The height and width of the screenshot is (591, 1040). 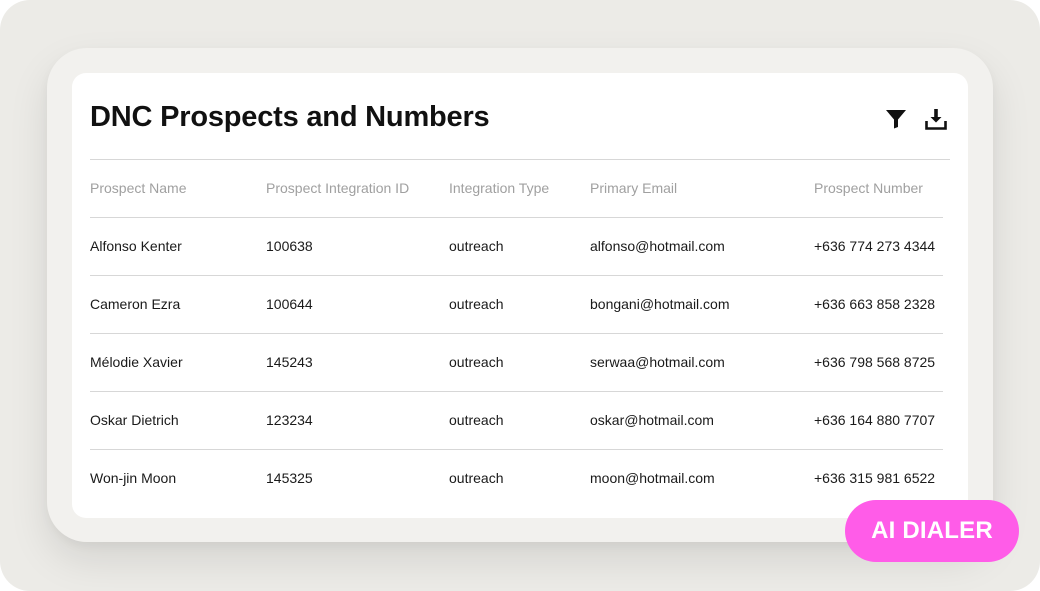 What do you see at coordinates (357, 246) in the screenshot?
I see `cell-integration-id: 100638` at bounding box center [357, 246].